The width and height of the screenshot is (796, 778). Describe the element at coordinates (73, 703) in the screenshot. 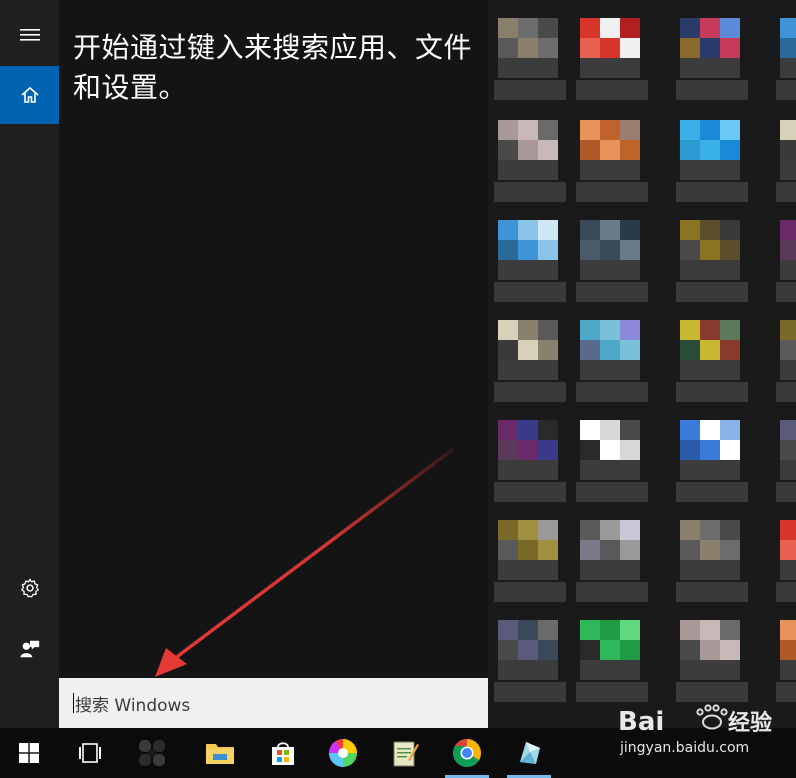

I see `text-caret` at that location.